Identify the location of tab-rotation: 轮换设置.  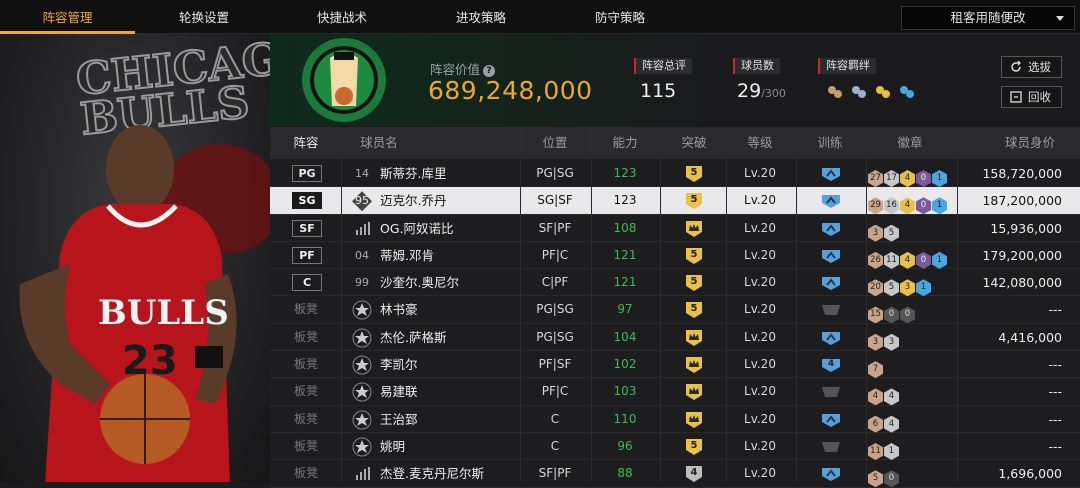
(204, 17).